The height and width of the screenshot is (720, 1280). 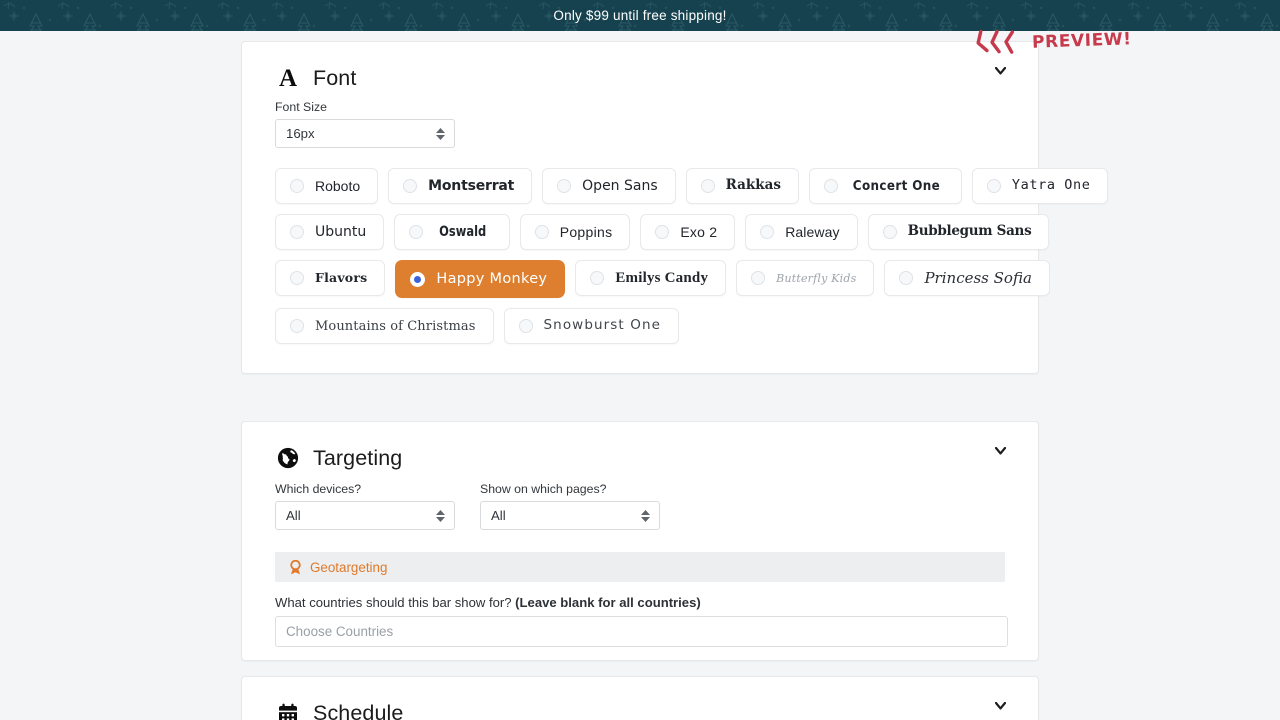 I want to click on globe-icon, so click(x=288, y=458).